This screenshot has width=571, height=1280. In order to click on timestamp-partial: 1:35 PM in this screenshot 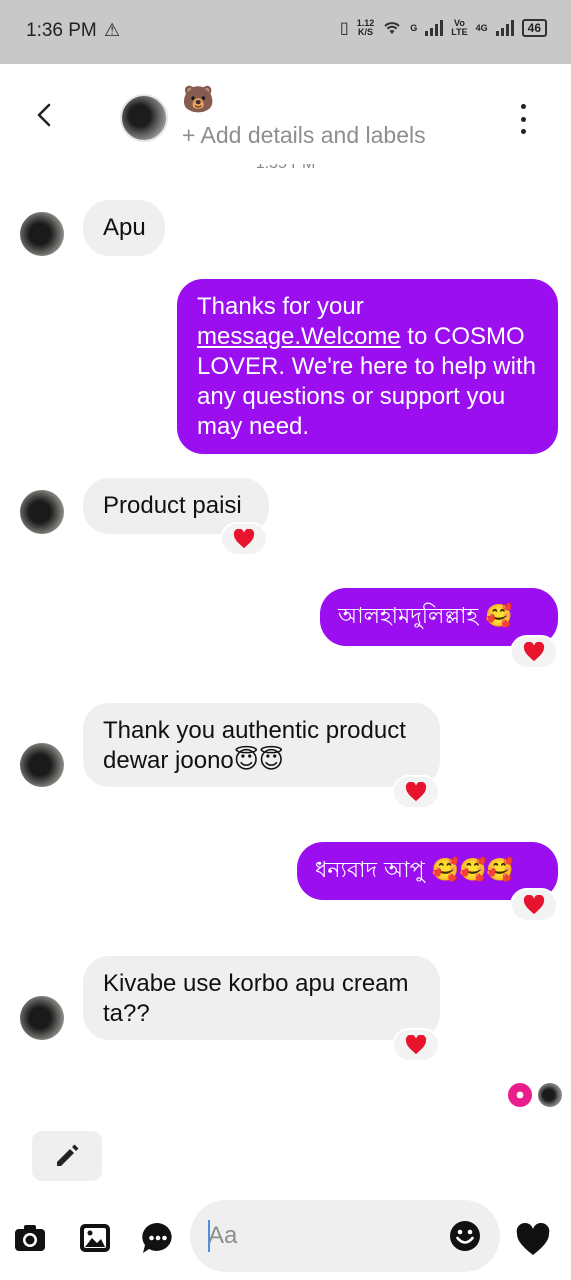, I will do `click(285, 170)`.